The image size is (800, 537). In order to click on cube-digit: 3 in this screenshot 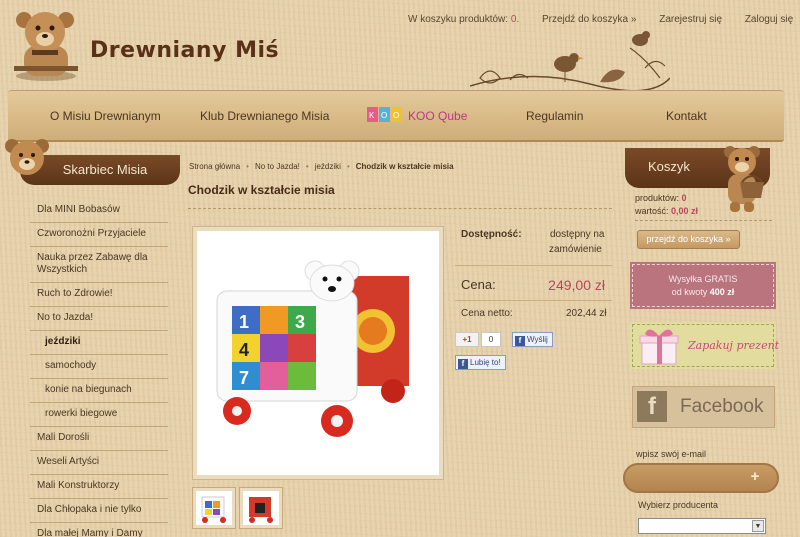, I will do `click(300, 322)`.